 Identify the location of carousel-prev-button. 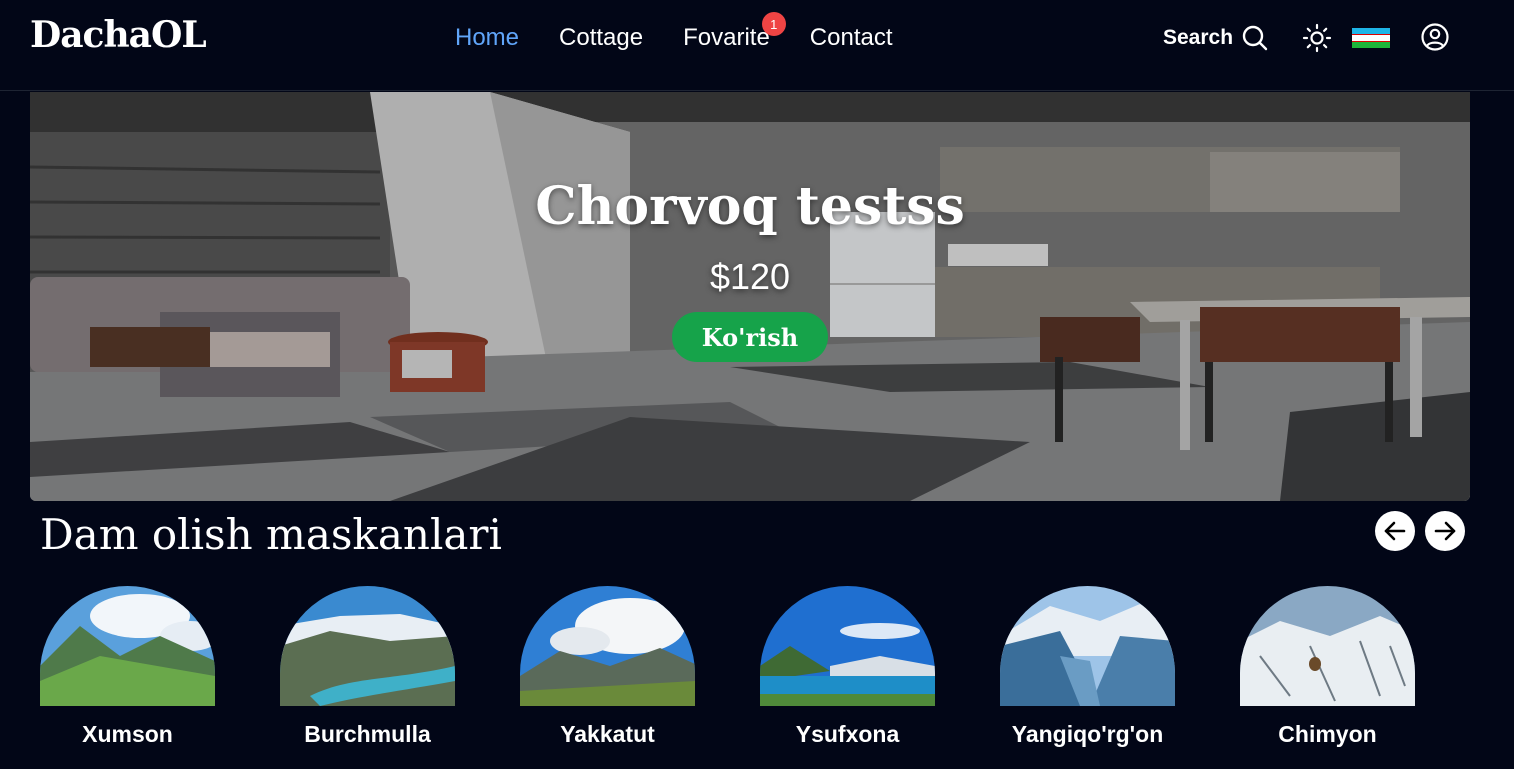
(1395, 531).